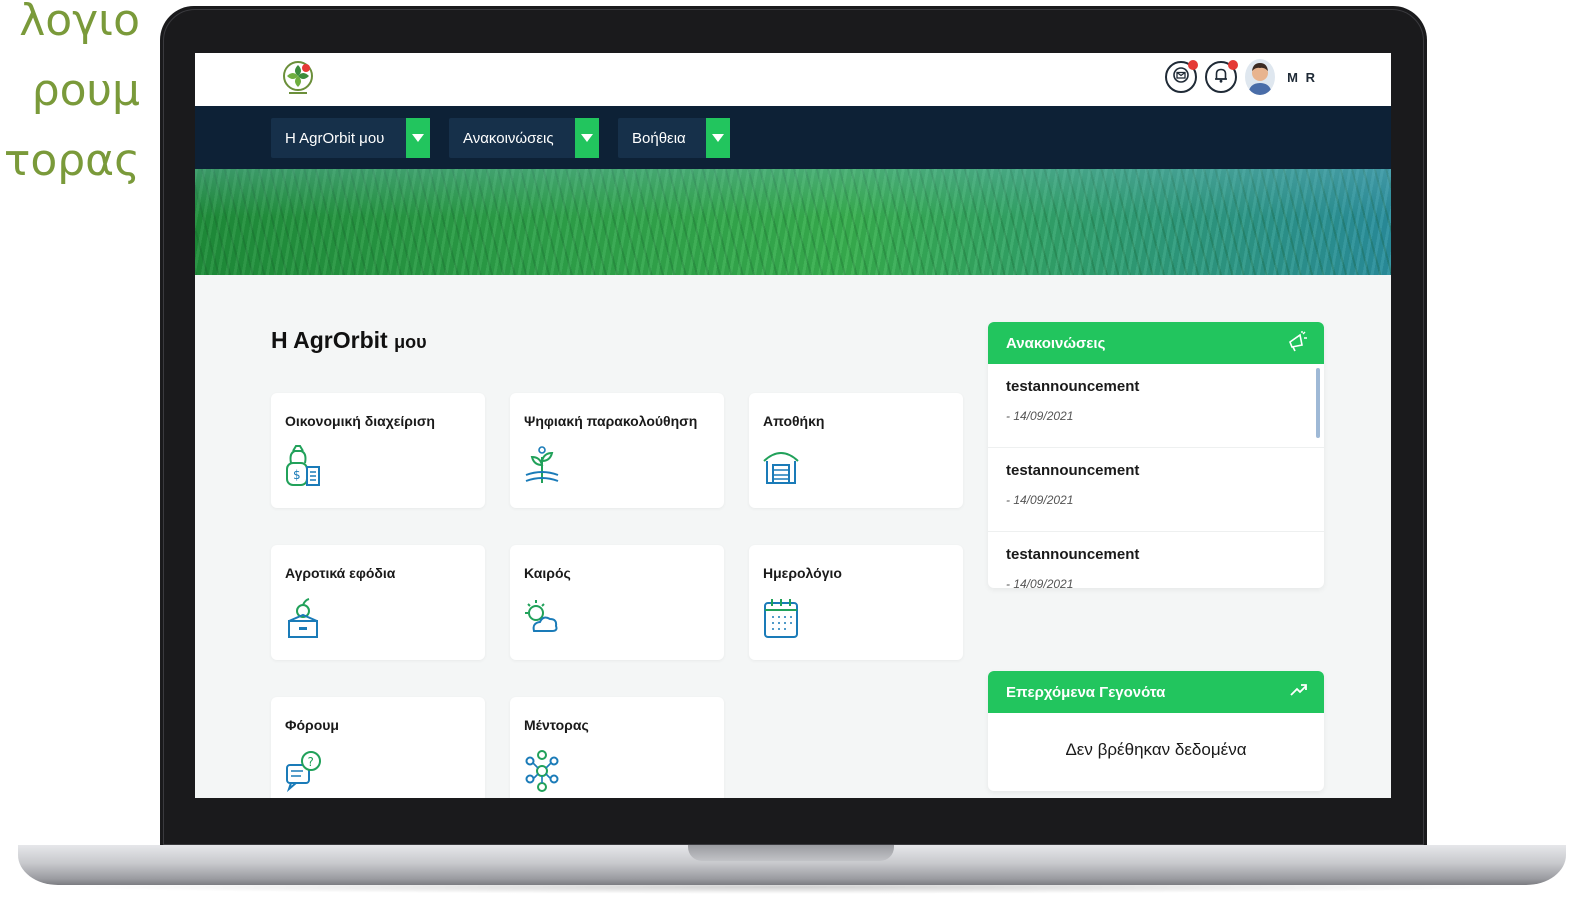 This screenshot has width=1578, height=905. Describe the element at coordinates (856, 450) in the screenshot. I see `tile-warehouse: Αποθήκη` at that location.